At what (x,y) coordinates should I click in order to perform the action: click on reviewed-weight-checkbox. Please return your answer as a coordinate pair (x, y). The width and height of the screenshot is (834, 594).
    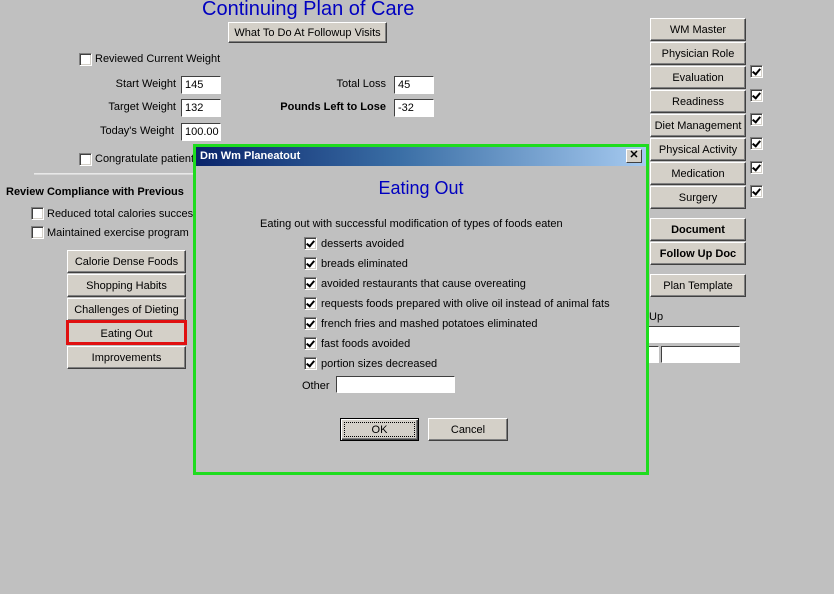
    Looking at the image, I should click on (85, 59).